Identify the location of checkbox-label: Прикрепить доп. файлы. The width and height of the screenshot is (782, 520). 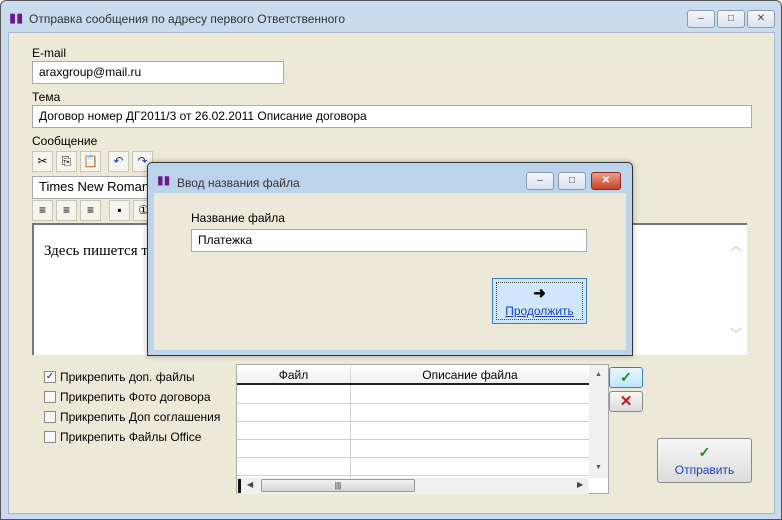
(127, 377).